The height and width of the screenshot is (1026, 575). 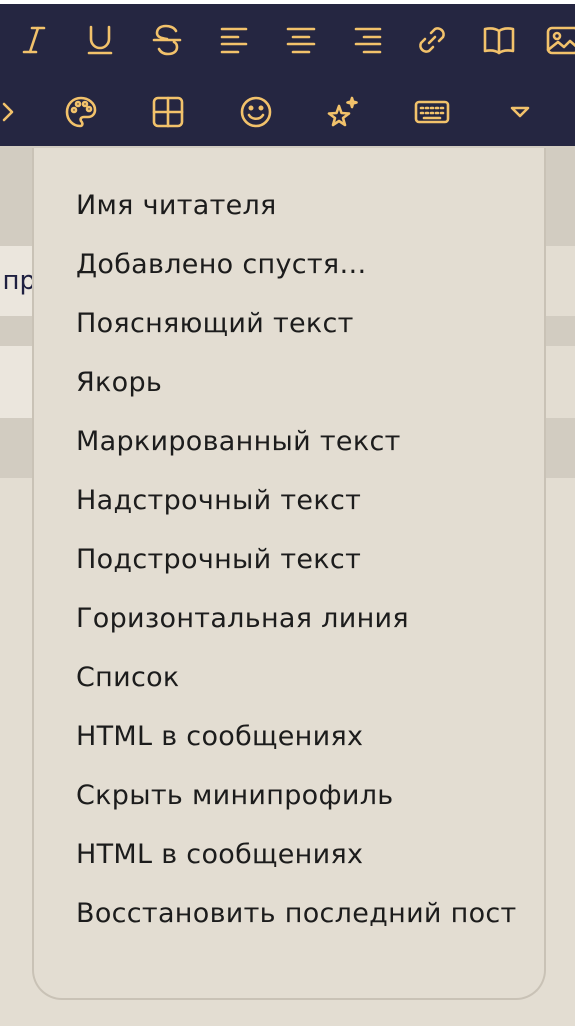 What do you see at coordinates (128, 678) in the screenshot?
I see `menu-item-list: Список` at bounding box center [128, 678].